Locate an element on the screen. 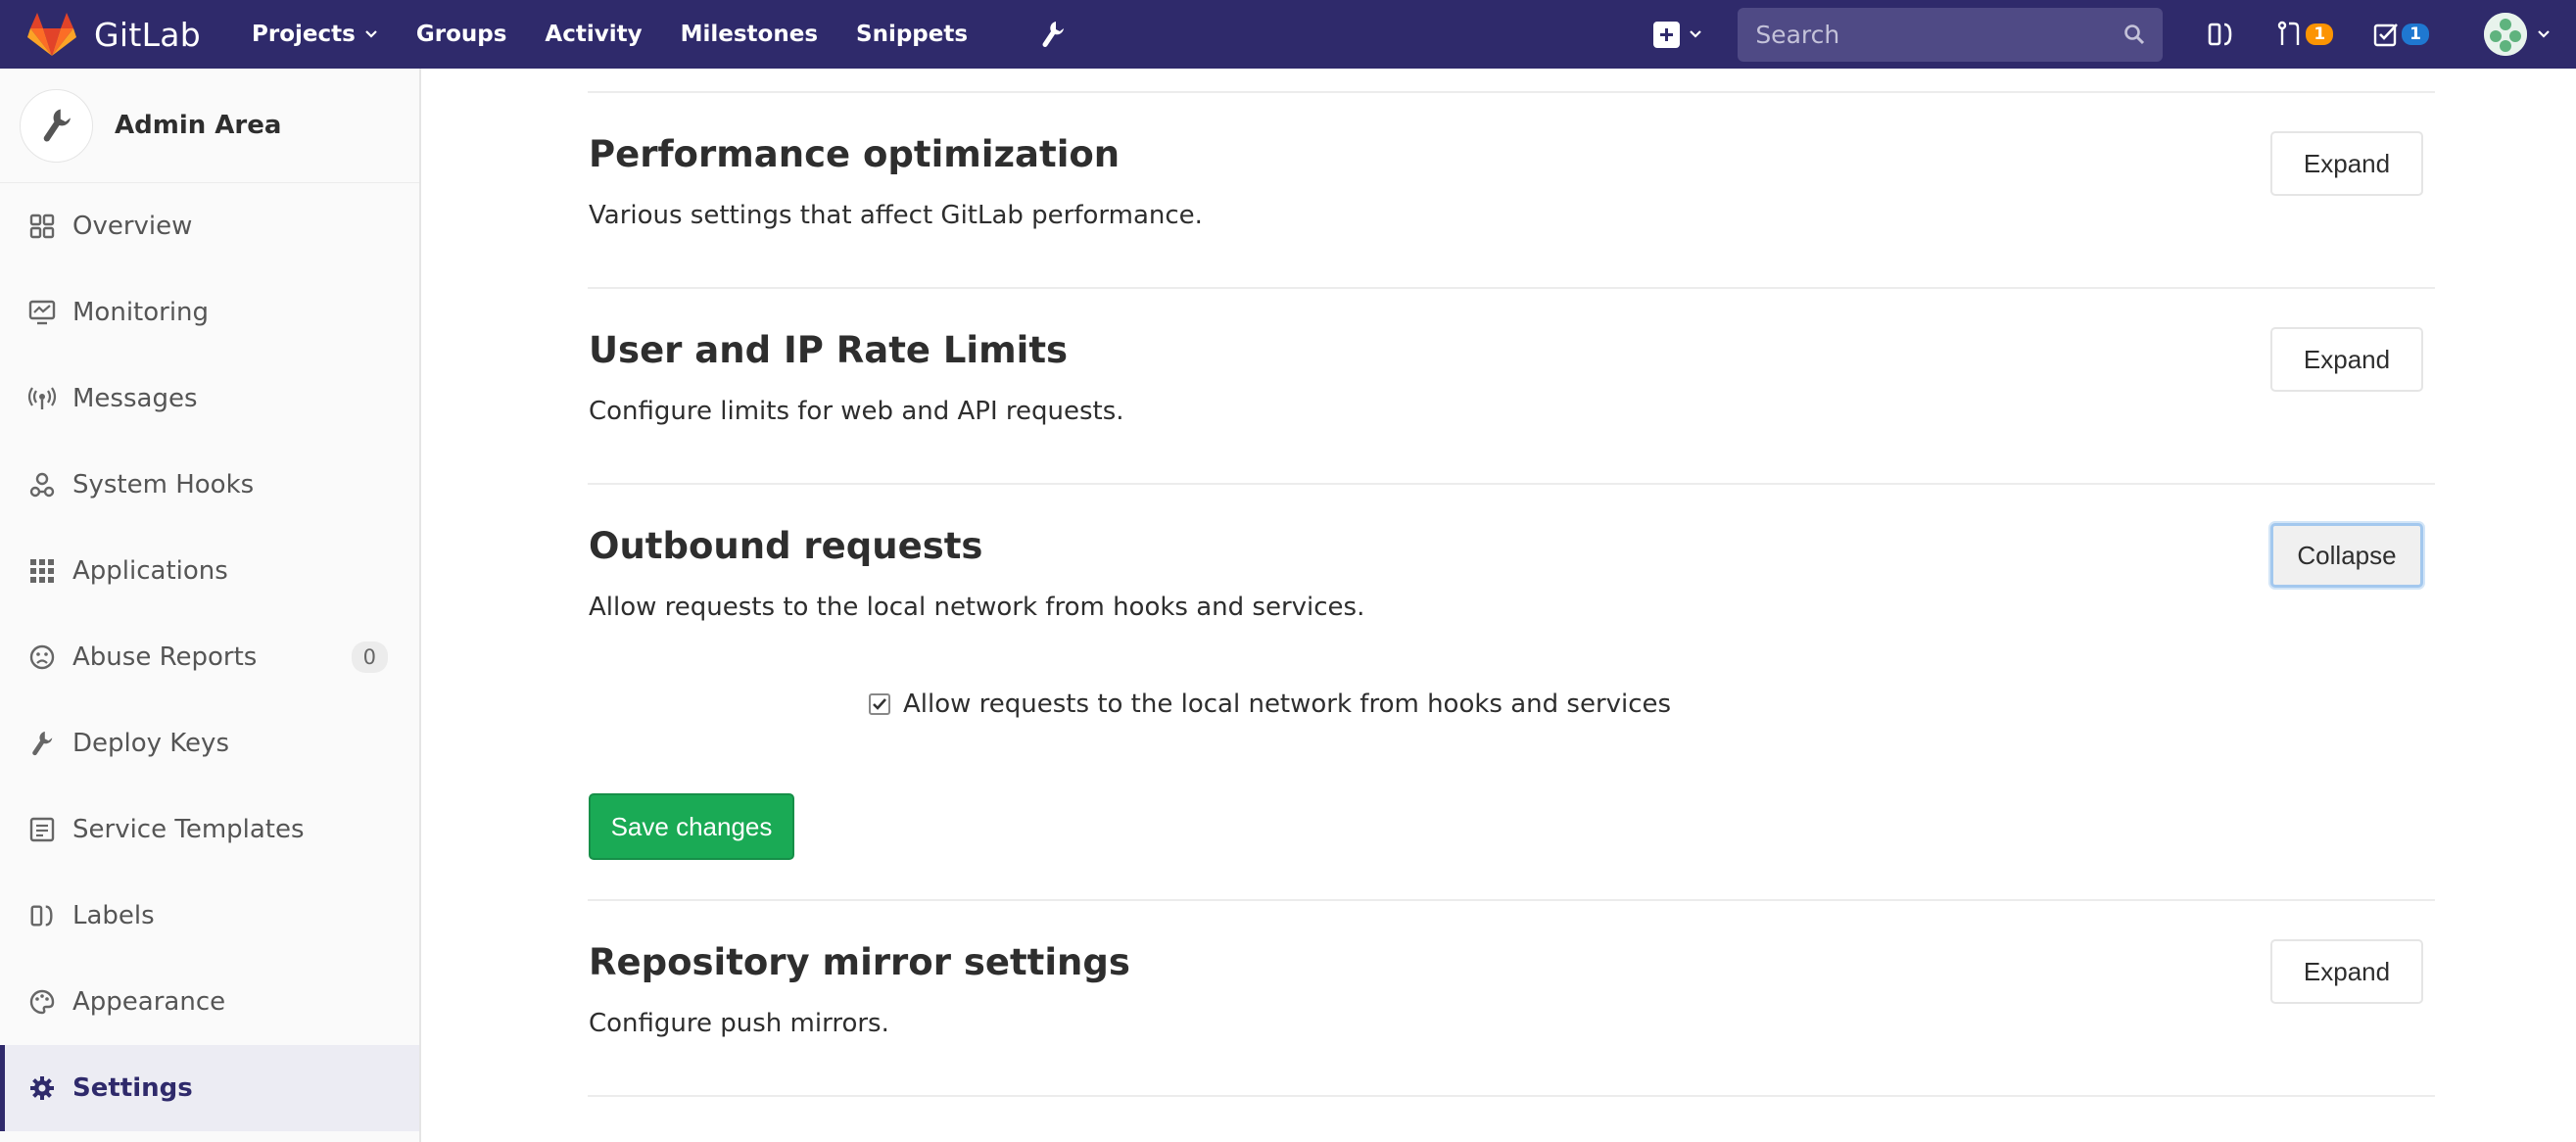 This screenshot has height=1142, width=2576. section-title-mirror: Repository mirror settings is located at coordinates (860, 962).